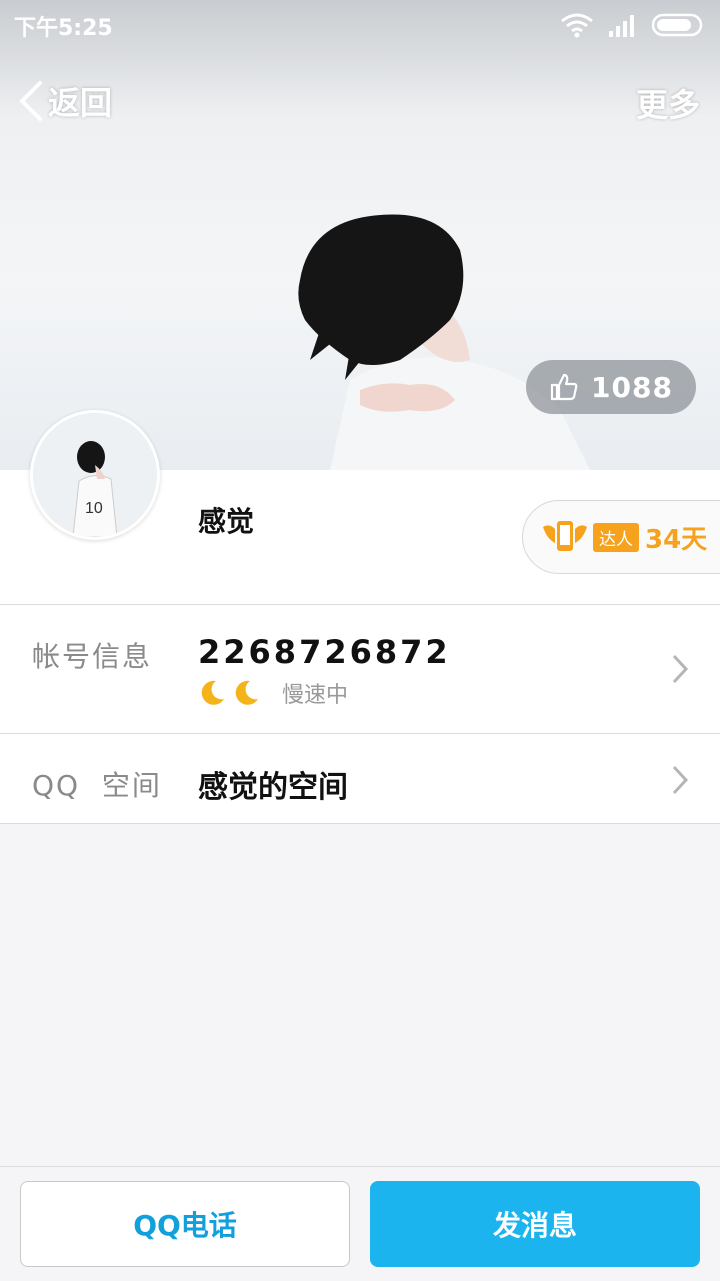 This screenshot has height=1281, width=720. What do you see at coordinates (677, 25) in the screenshot?
I see `battery-icon` at bounding box center [677, 25].